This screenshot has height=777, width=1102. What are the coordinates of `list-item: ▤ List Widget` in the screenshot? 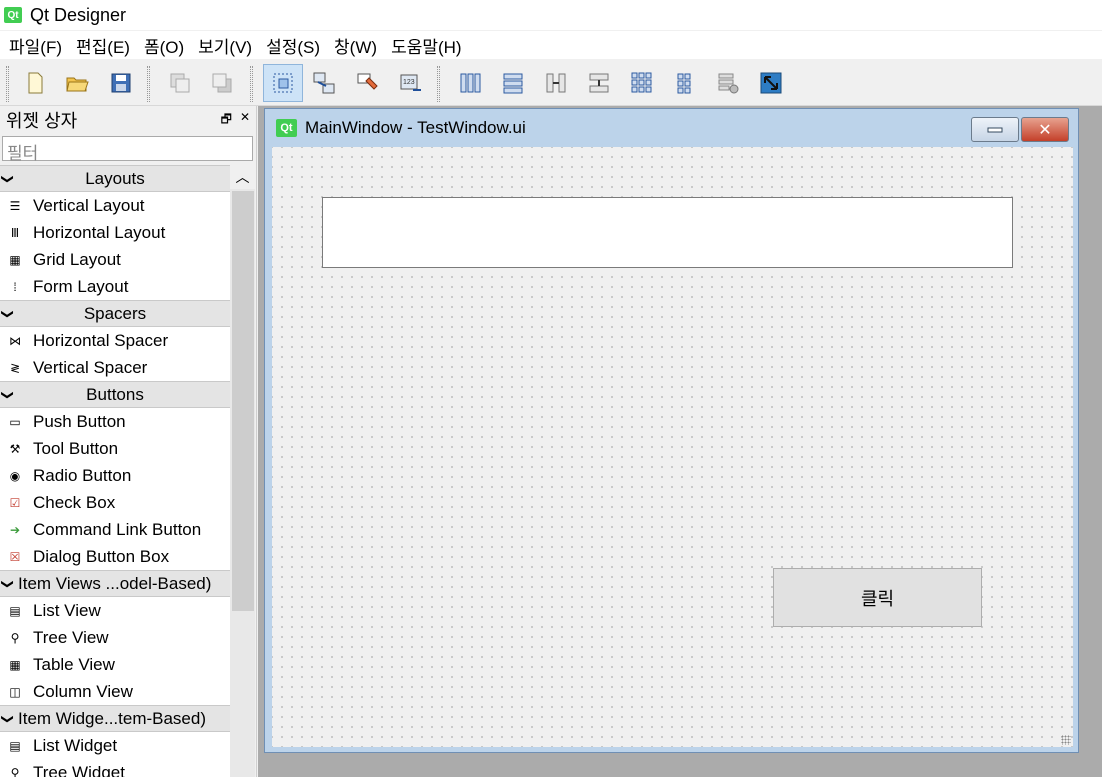 It's located at (115, 745).